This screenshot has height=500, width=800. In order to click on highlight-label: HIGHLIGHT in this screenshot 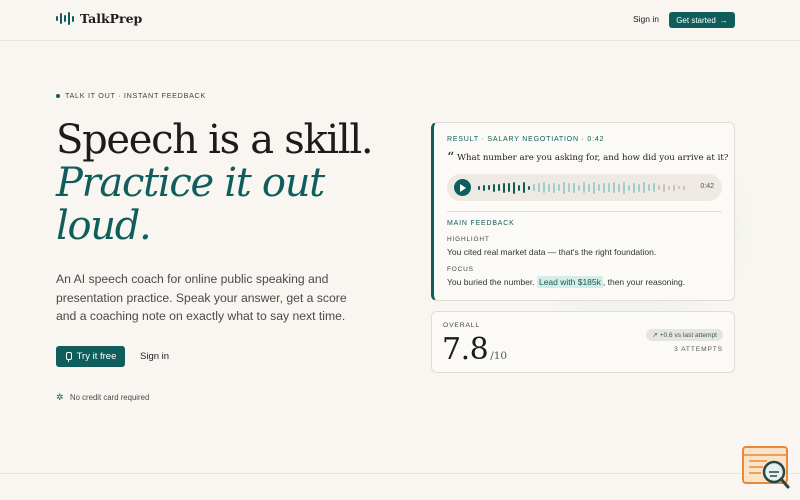, I will do `click(468, 239)`.